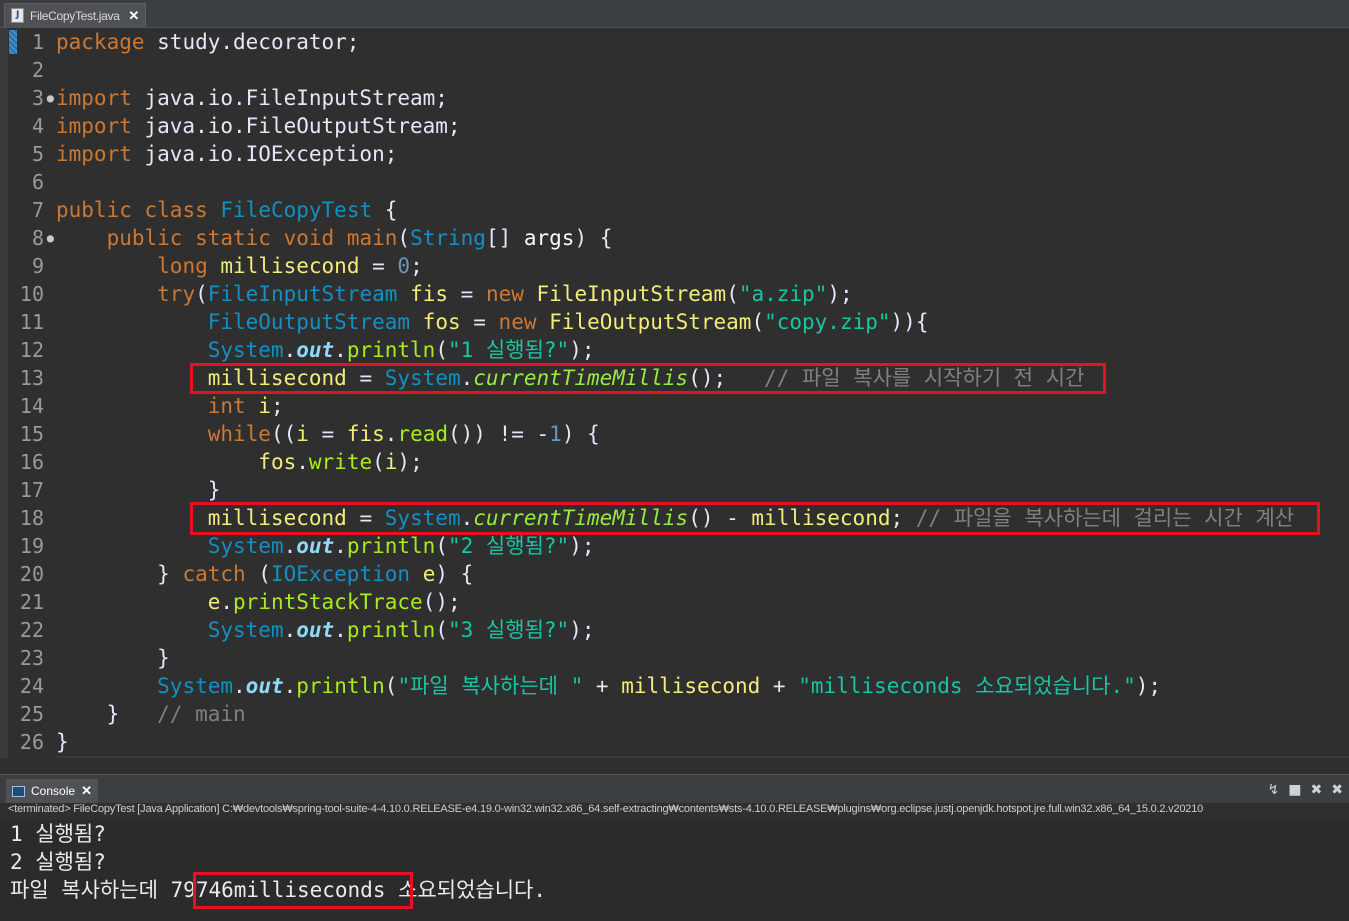 The width and height of the screenshot is (1349, 921). What do you see at coordinates (252, 126) in the screenshot?
I see `code-text: import java.io.FileOutputStream;` at bounding box center [252, 126].